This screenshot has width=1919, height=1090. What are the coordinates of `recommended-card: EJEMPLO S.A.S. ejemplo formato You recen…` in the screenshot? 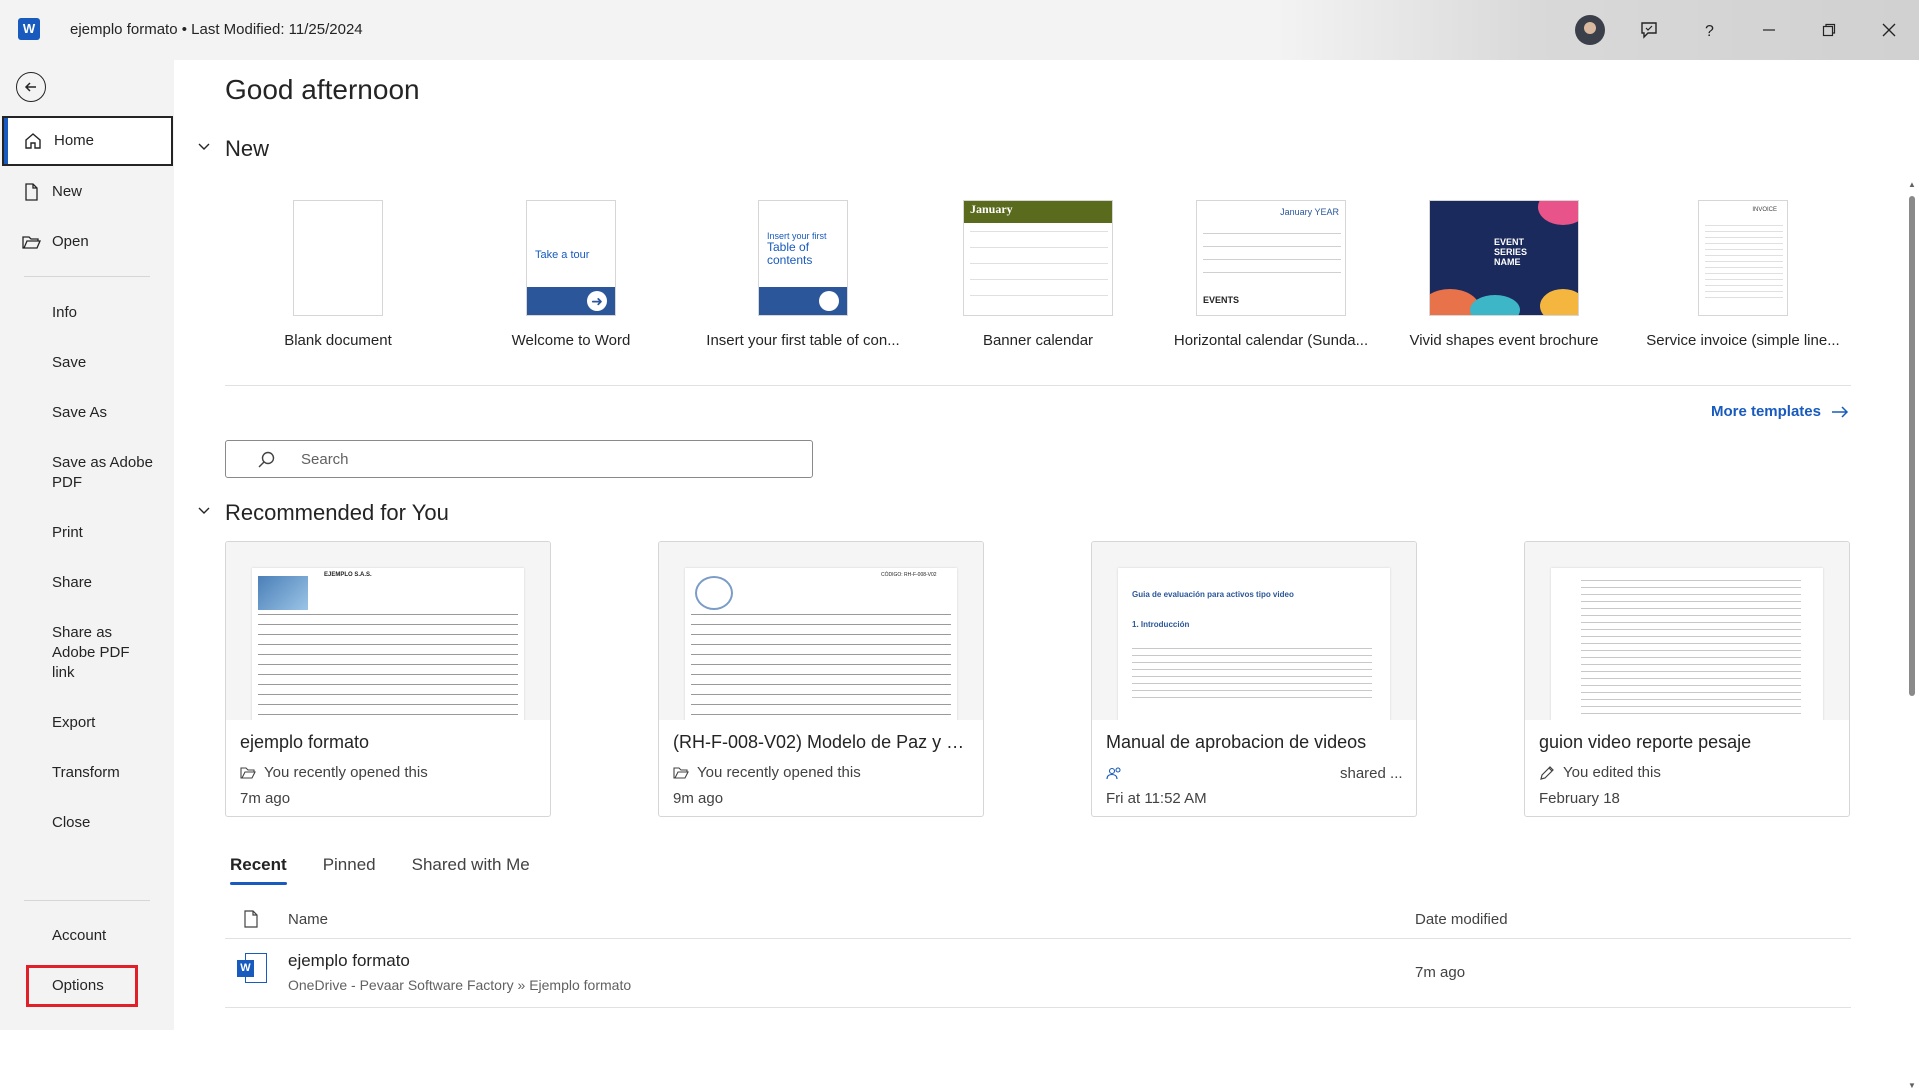 It's located at (388, 679).